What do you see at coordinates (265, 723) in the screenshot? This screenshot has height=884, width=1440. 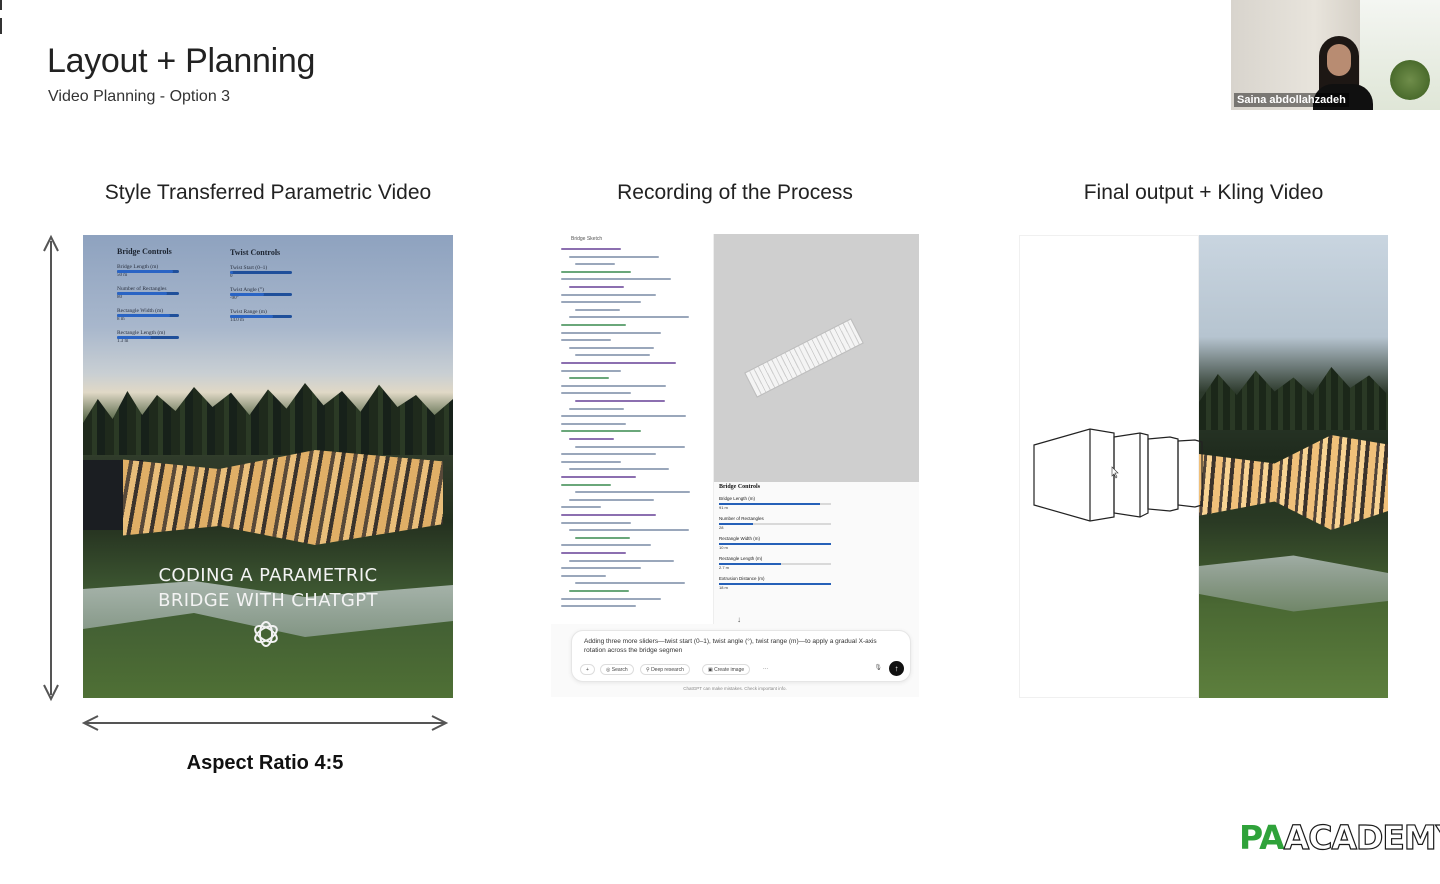 I see `horizontal-dimension-arrow` at bounding box center [265, 723].